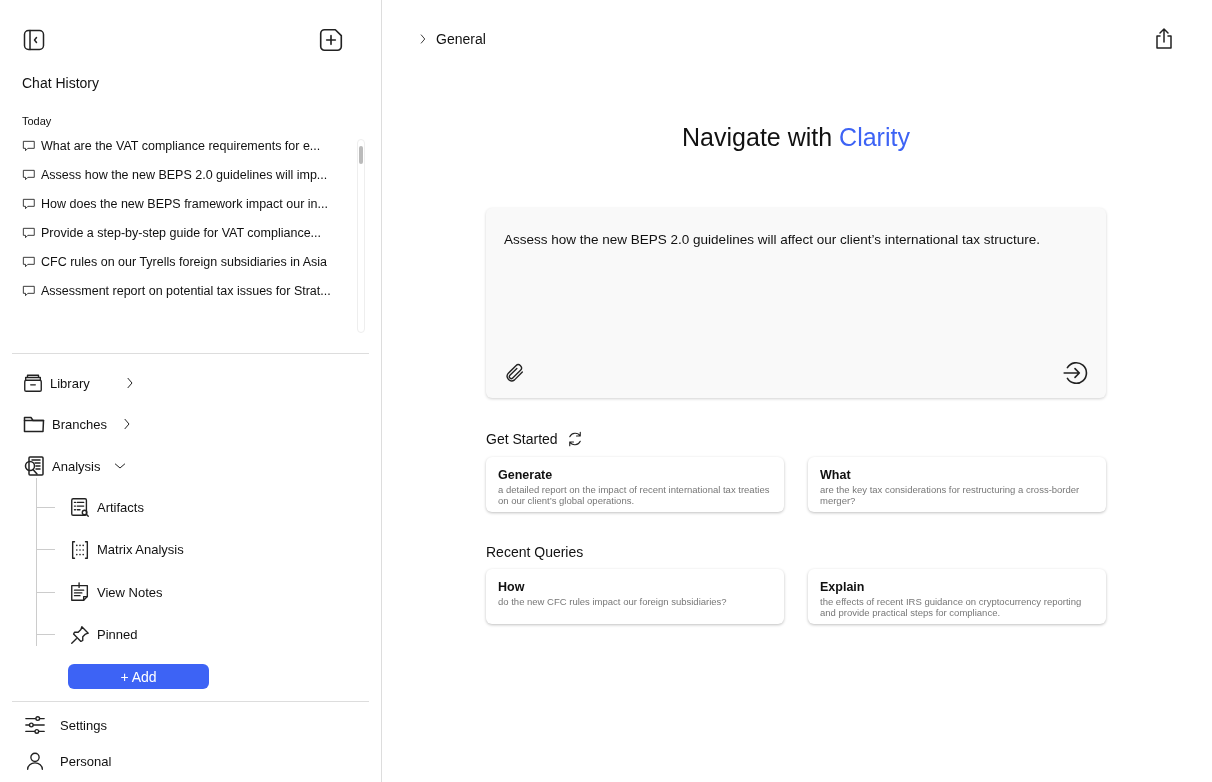 This screenshot has width=1212, height=782. What do you see at coordinates (951, 607) in the screenshot?
I see `card-text: the effects of recent IRS guidance on cryptocurrency reporting and provide practical steps for compliance.` at bounding box center [951, 607].